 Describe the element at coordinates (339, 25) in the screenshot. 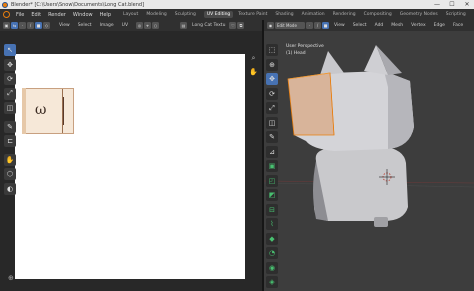

I see `view3d-menu-view: View` at that location.